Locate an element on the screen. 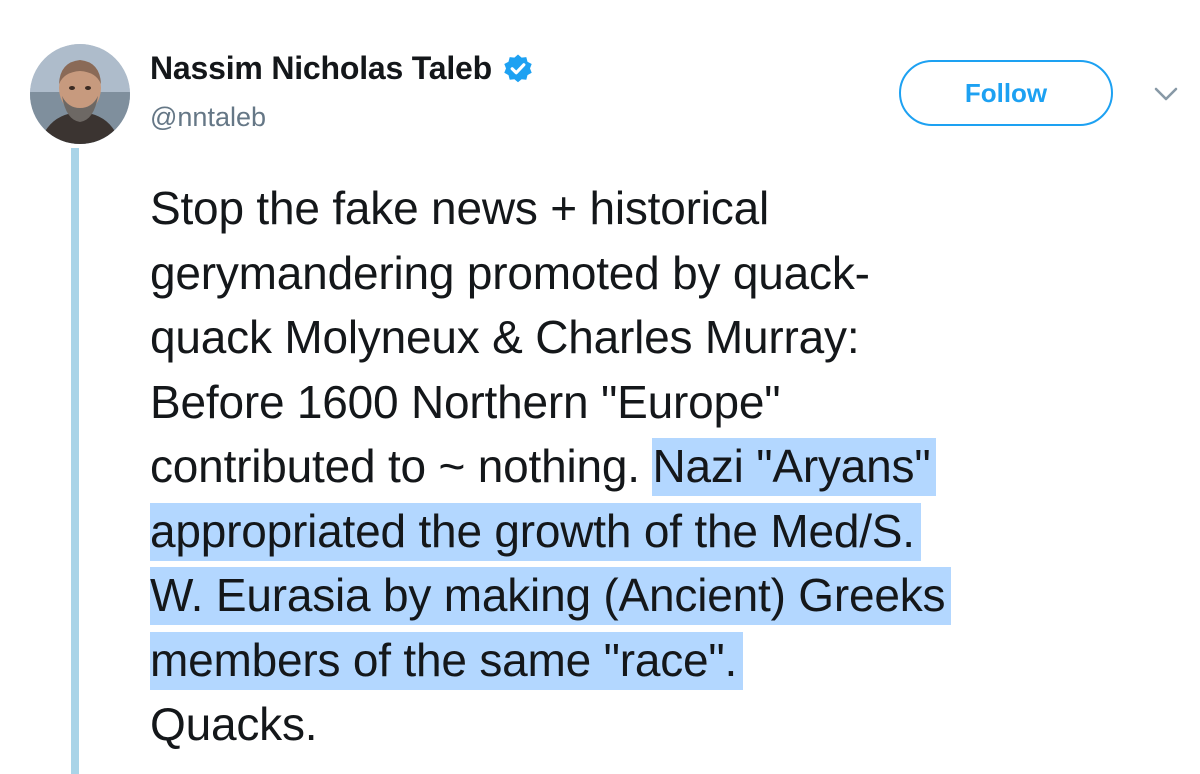  tweet-line: quack Molyneux & Charles Murray: is located at coordinates (670, 337).